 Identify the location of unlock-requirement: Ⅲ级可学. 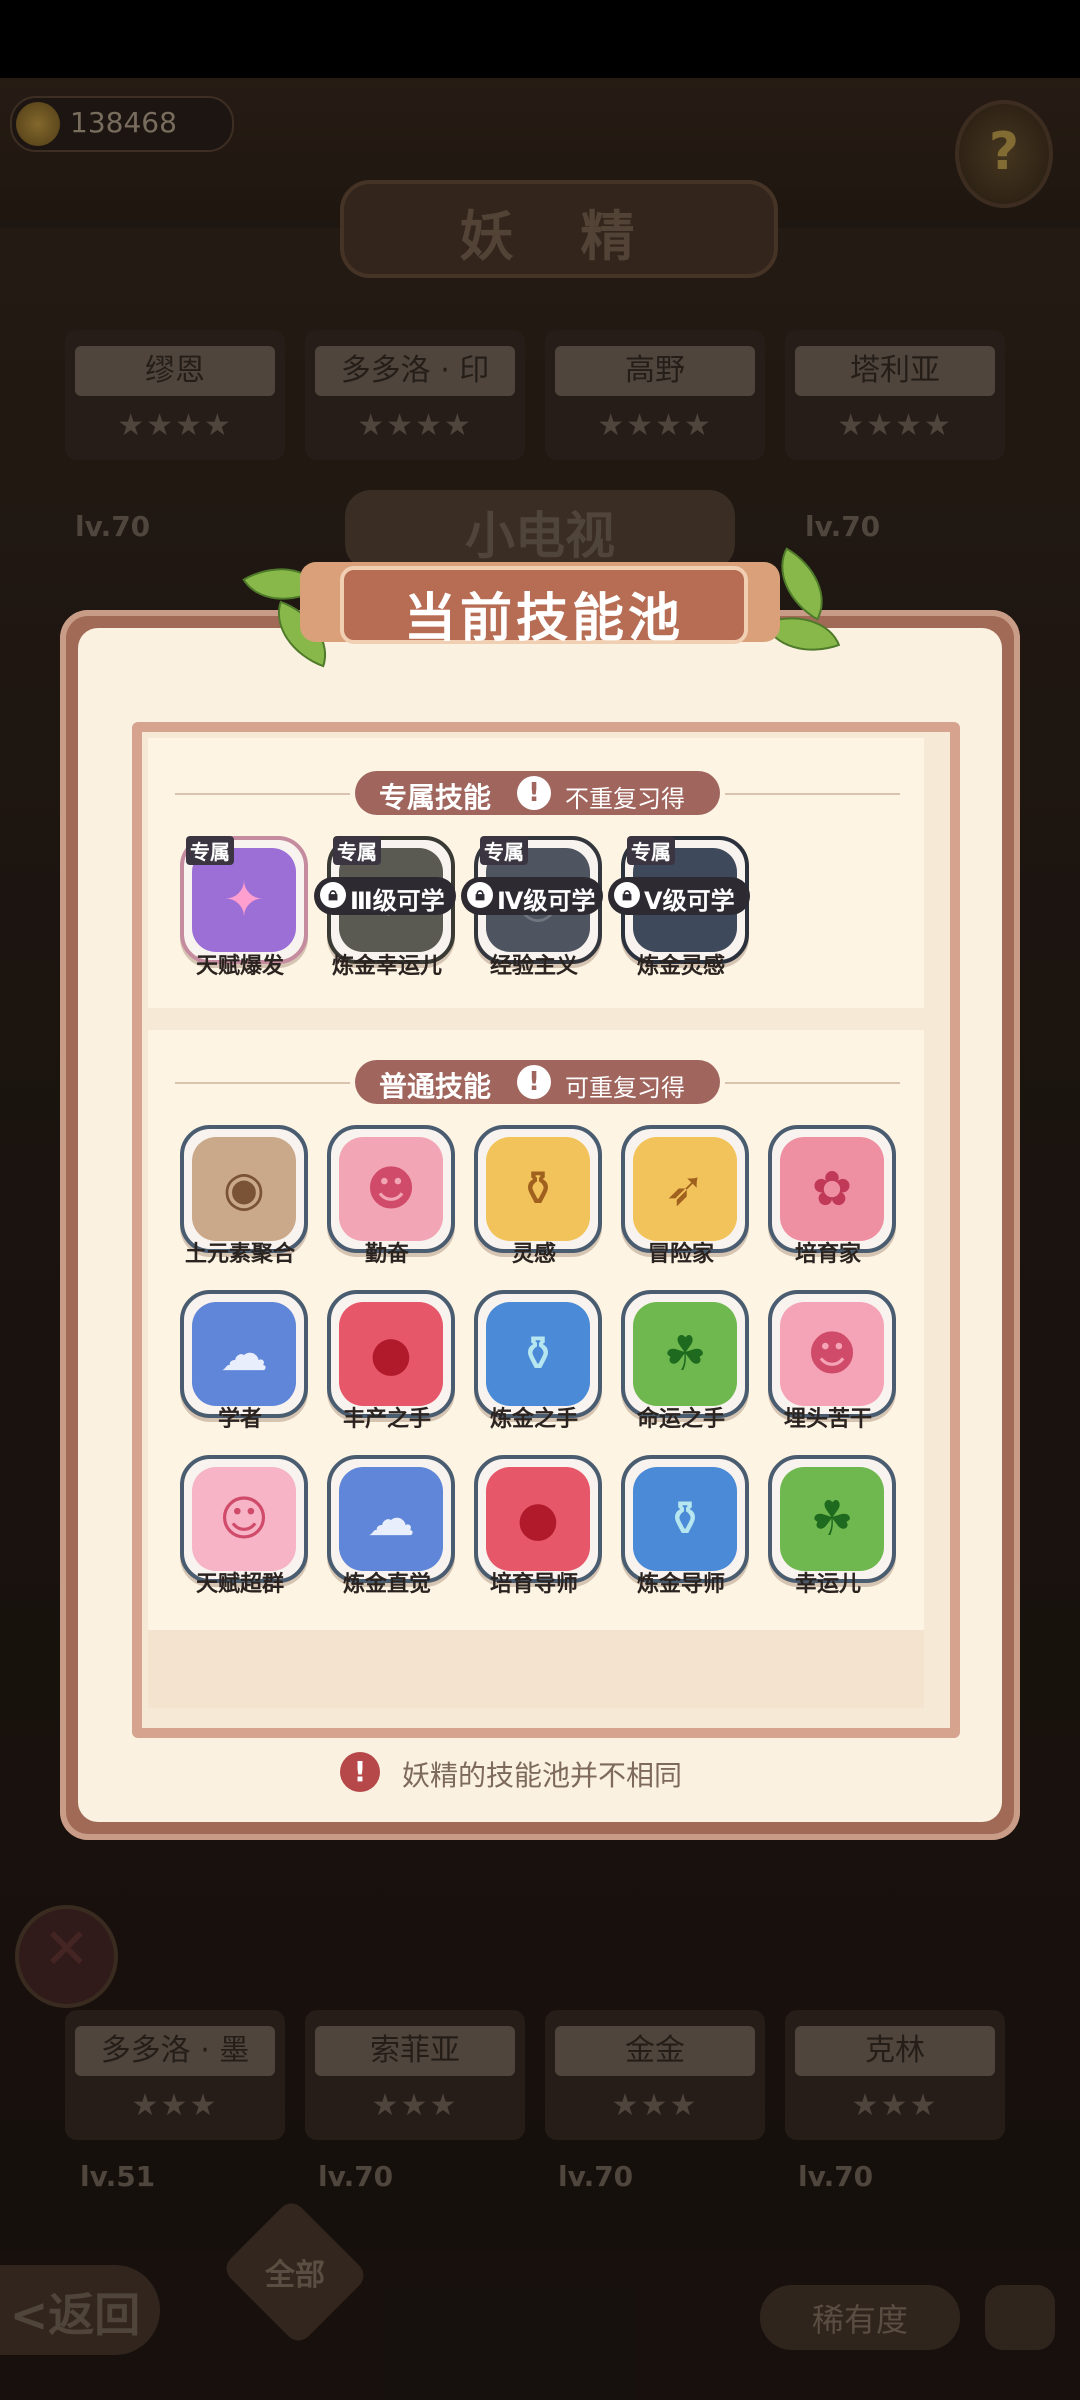
(397, 901).